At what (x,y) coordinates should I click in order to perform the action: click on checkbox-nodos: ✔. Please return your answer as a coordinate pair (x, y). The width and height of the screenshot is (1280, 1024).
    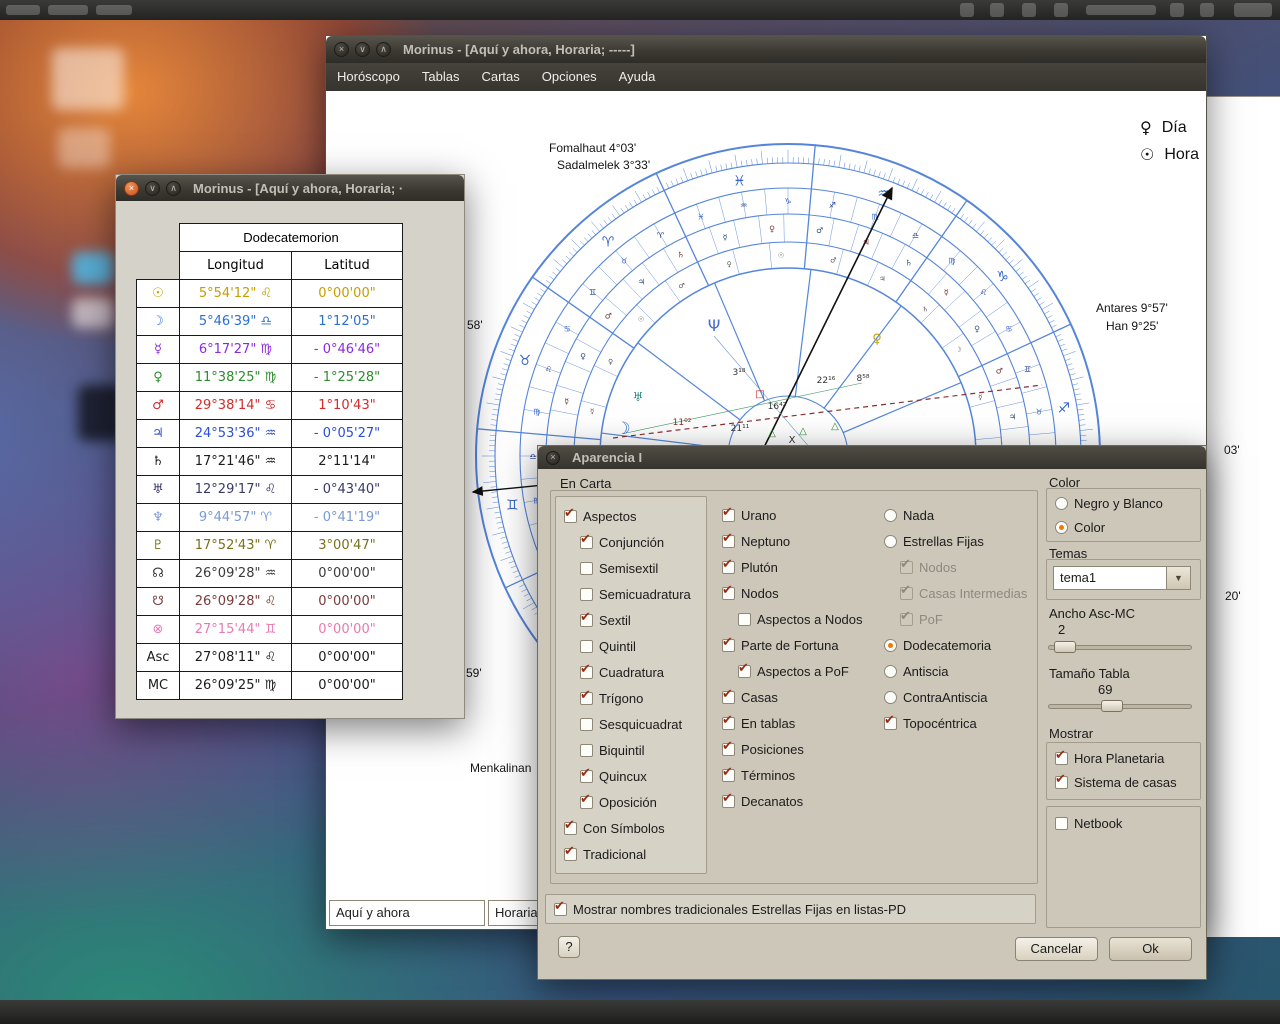
    Looking at the image, I should click on (906, 565).